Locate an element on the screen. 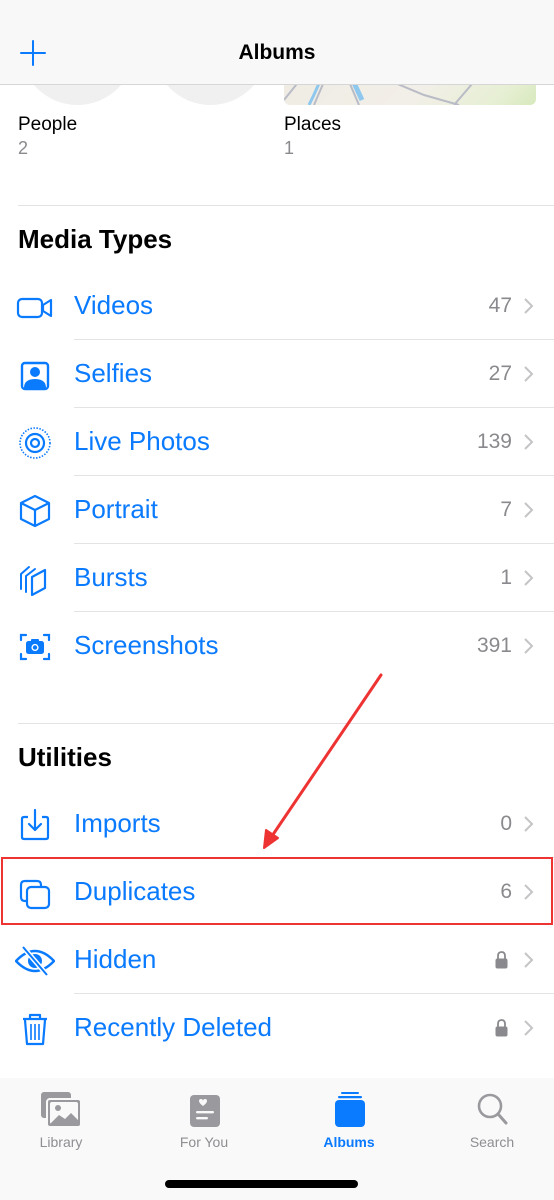 This screenshot has height=1200, width=554. item-count: 1 is located at coordinates (506, 577).